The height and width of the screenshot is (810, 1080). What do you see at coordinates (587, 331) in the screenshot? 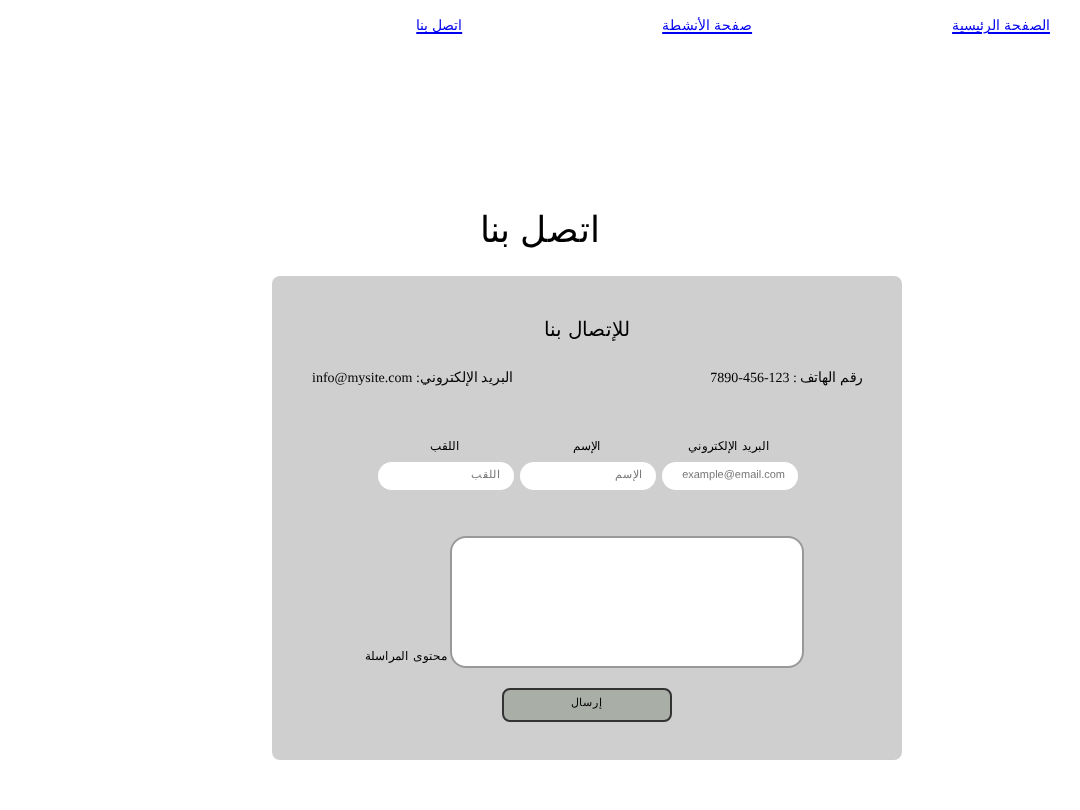
I see `card-heading: للإتصال بنا` at bounding box center [587, 331].